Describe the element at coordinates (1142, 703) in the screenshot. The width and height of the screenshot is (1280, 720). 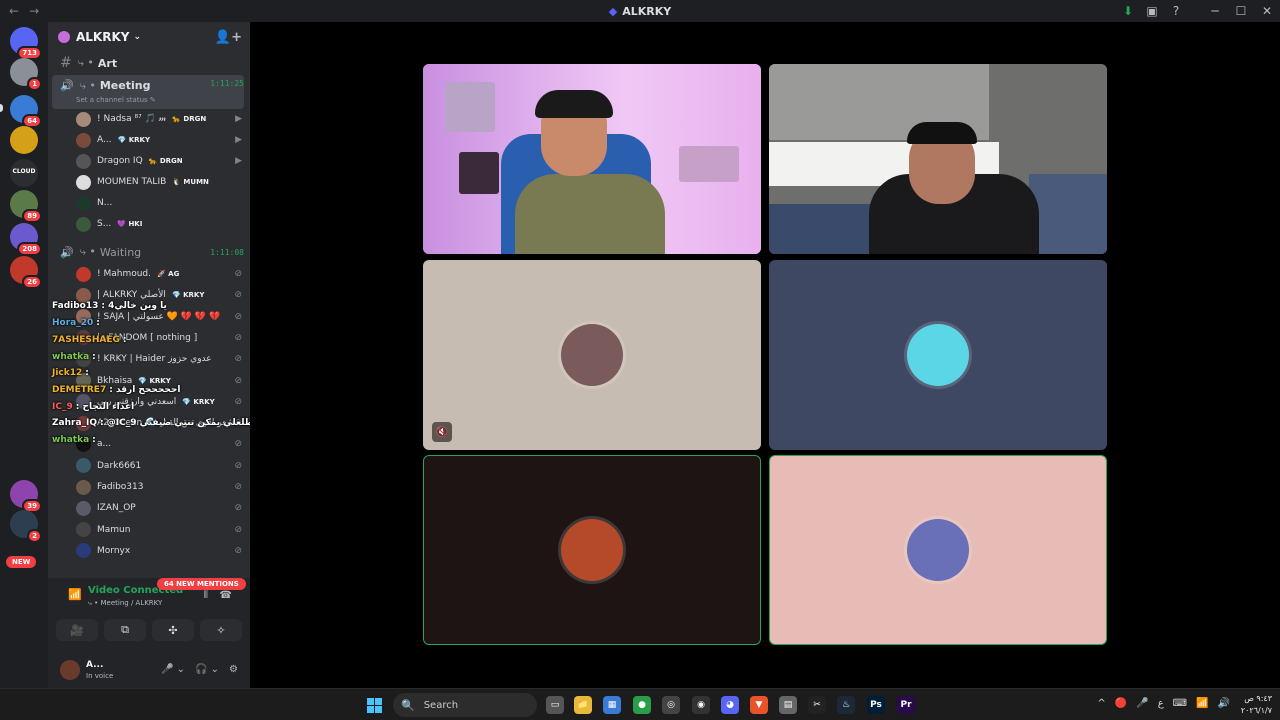
I see `microphone-icon: 🎤` at that location.